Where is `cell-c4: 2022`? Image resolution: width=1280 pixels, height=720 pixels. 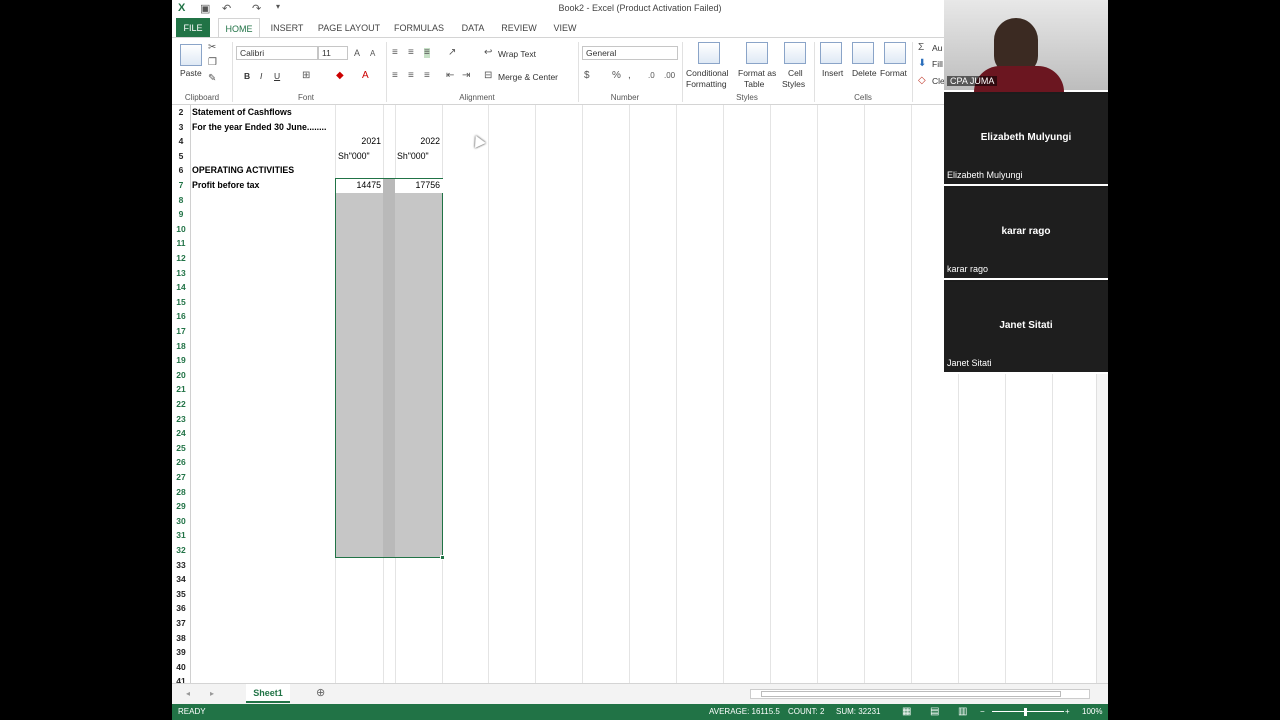 cell-c4: 2022 is located at coordinates (417, 141).